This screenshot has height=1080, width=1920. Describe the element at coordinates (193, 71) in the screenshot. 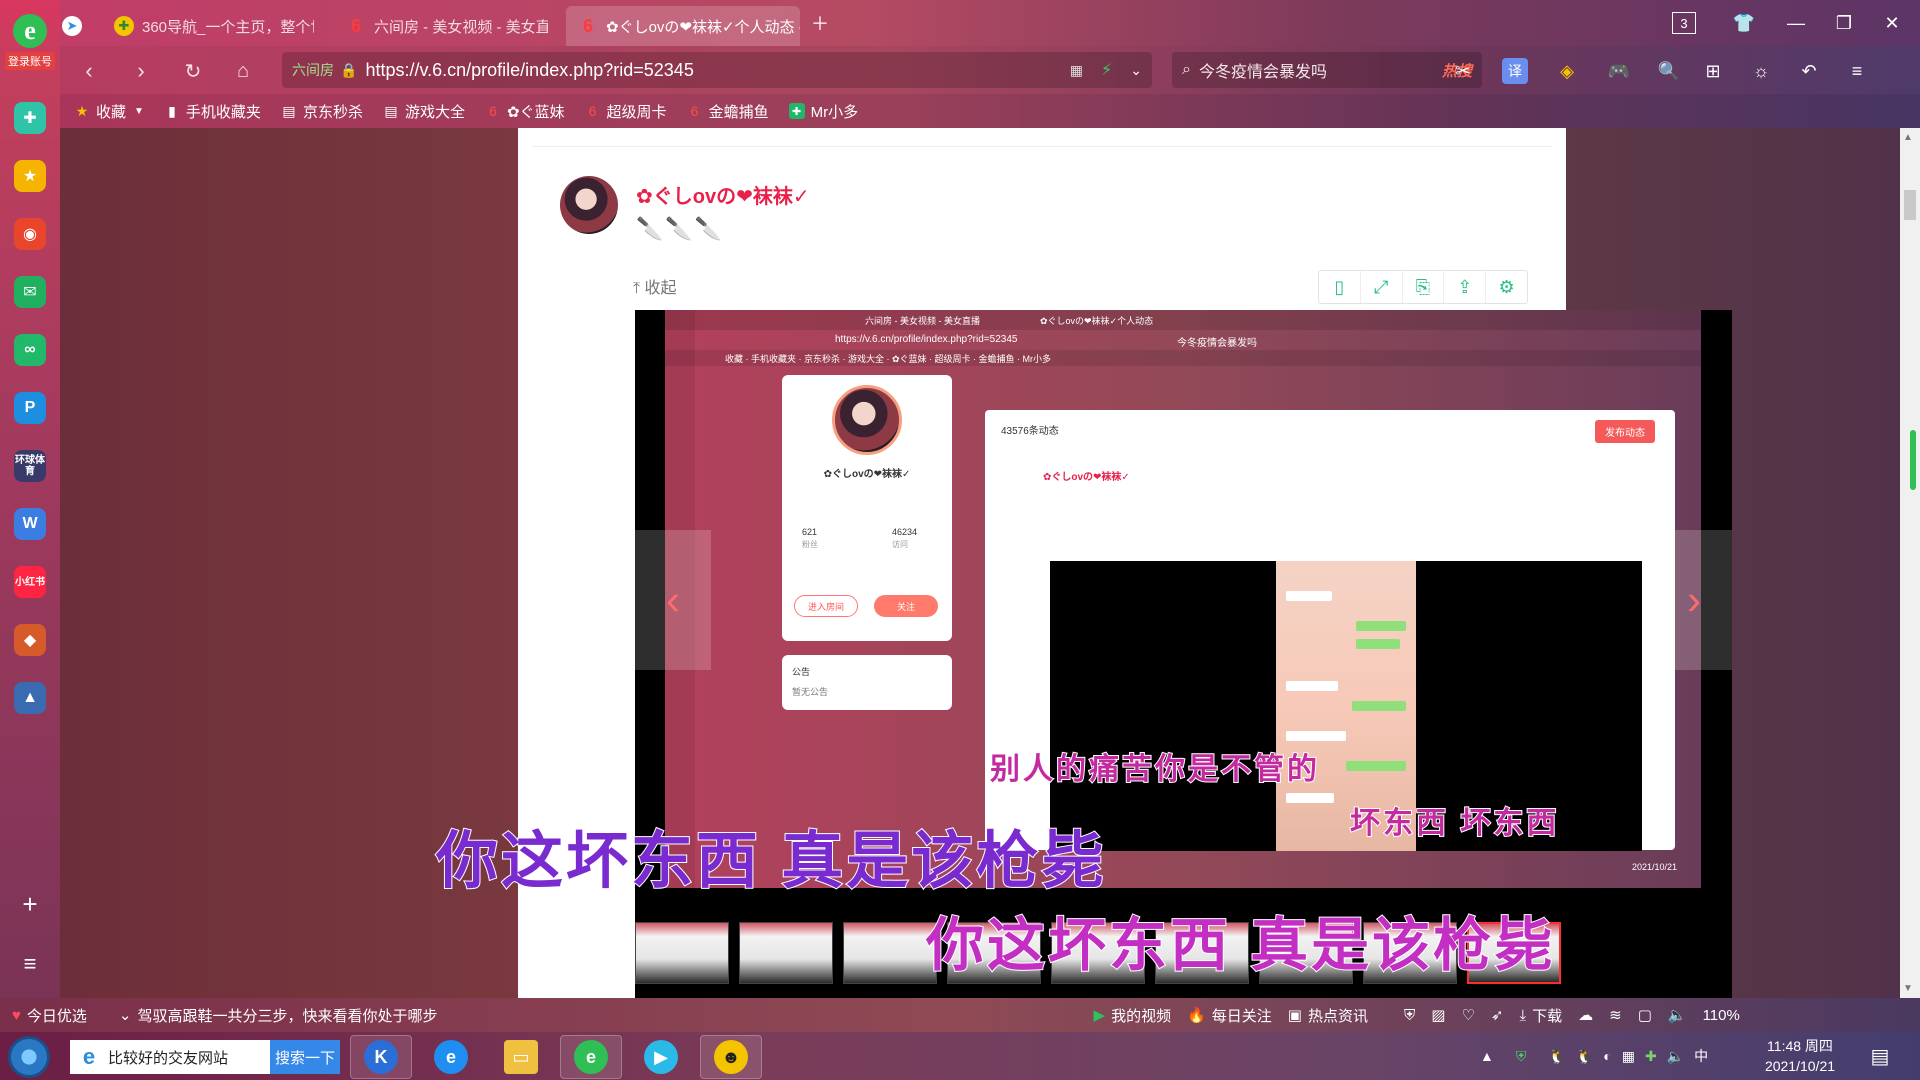

I see `reload-button: ↻` at that location.